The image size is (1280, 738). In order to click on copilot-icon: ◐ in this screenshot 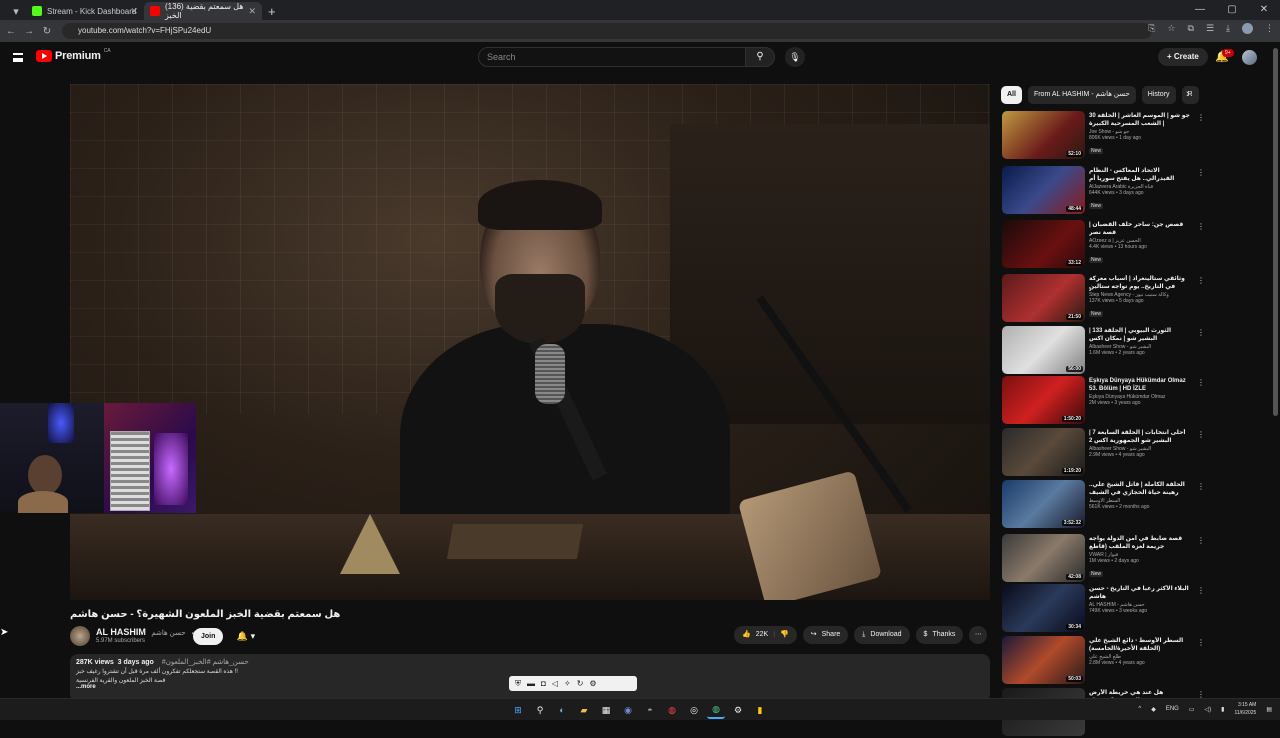, I will do `click(562, 710)`.